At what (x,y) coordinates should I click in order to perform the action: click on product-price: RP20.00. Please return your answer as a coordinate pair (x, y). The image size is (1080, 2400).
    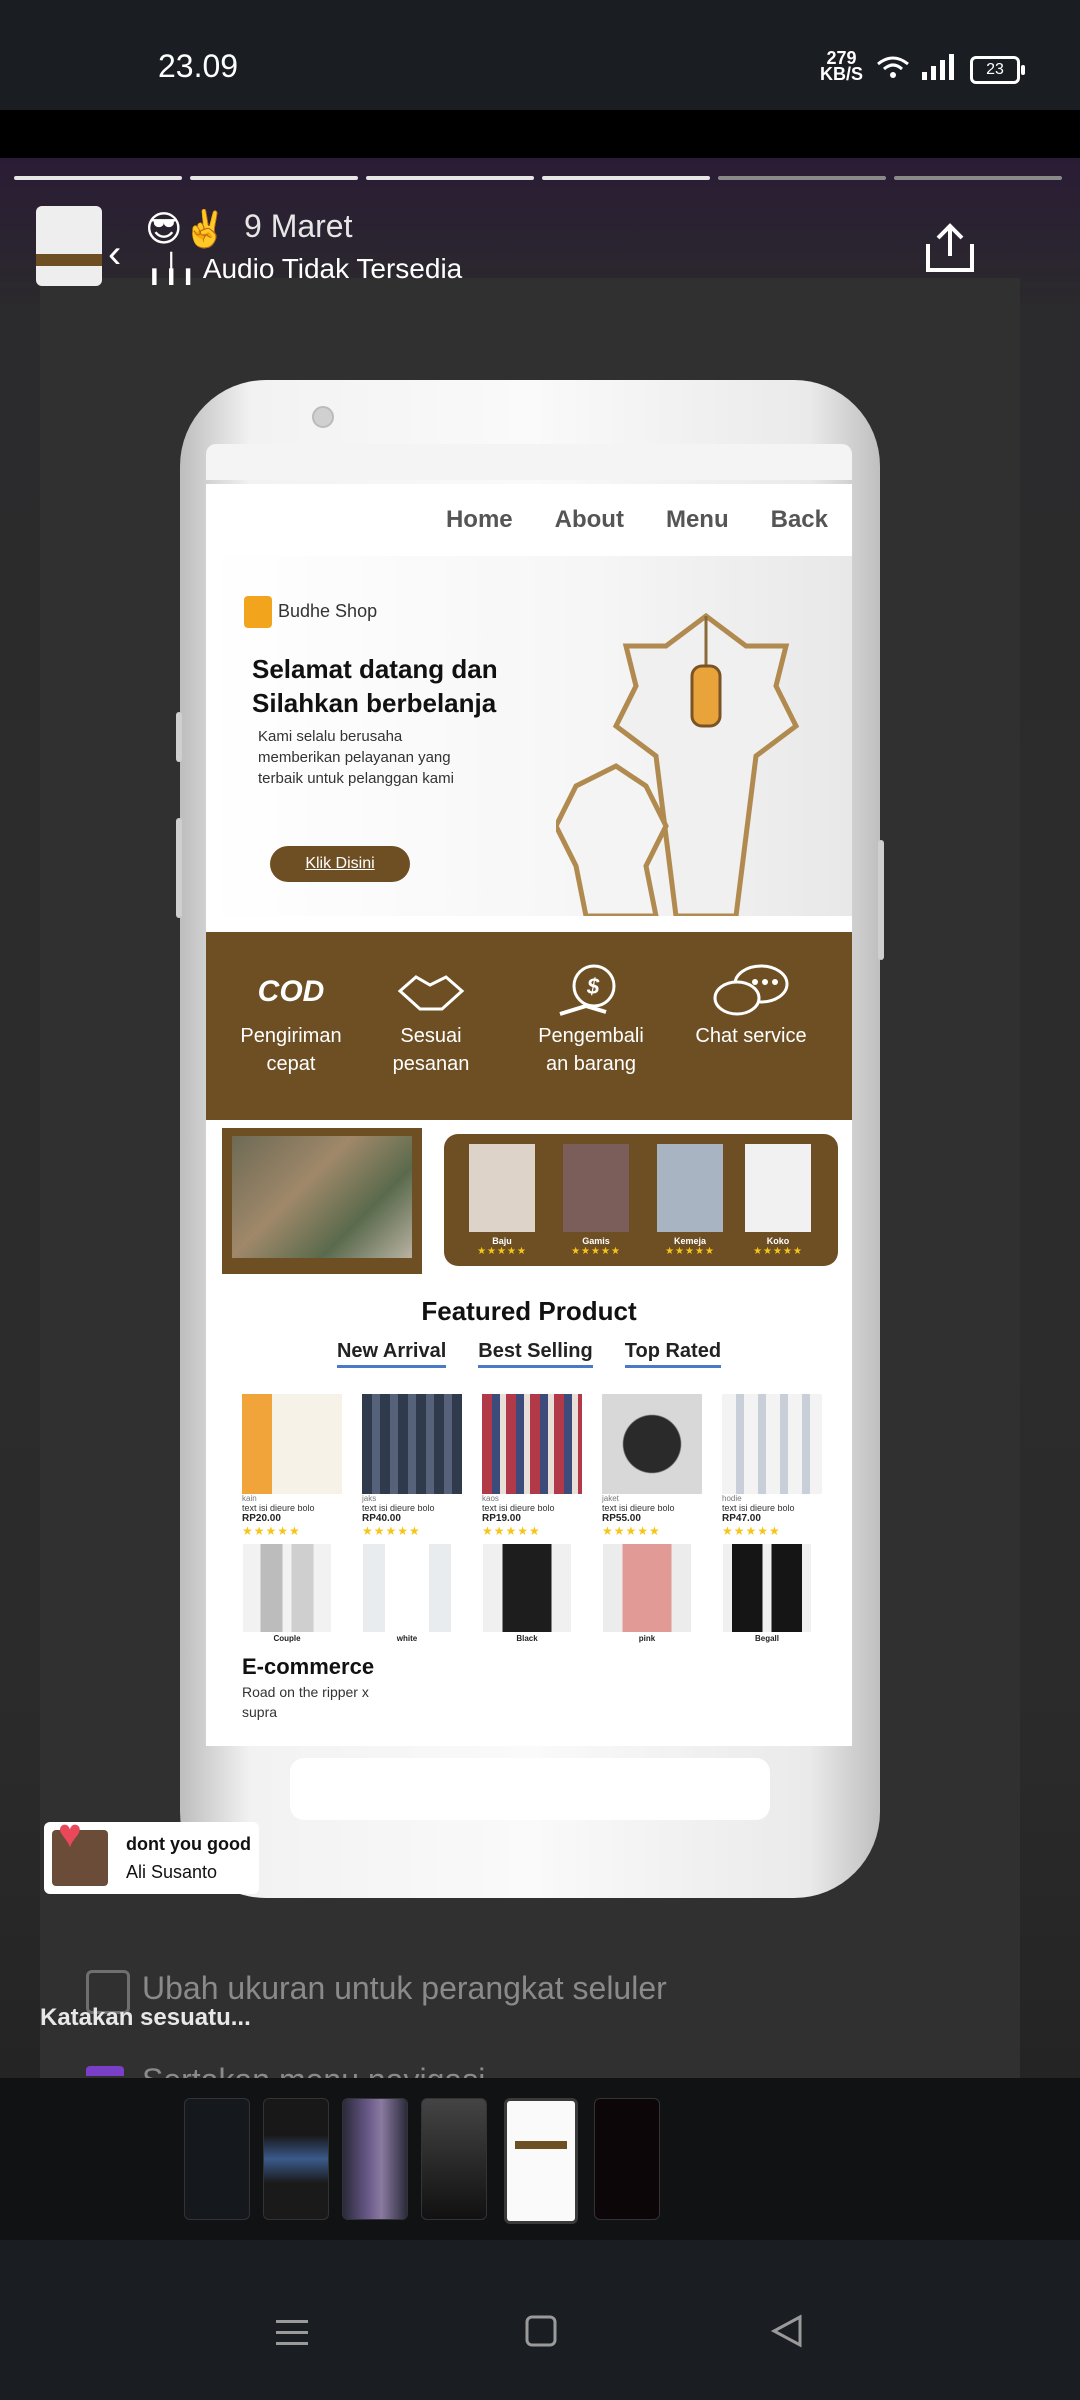
    Looking at the image, I should click on (261, 1518).